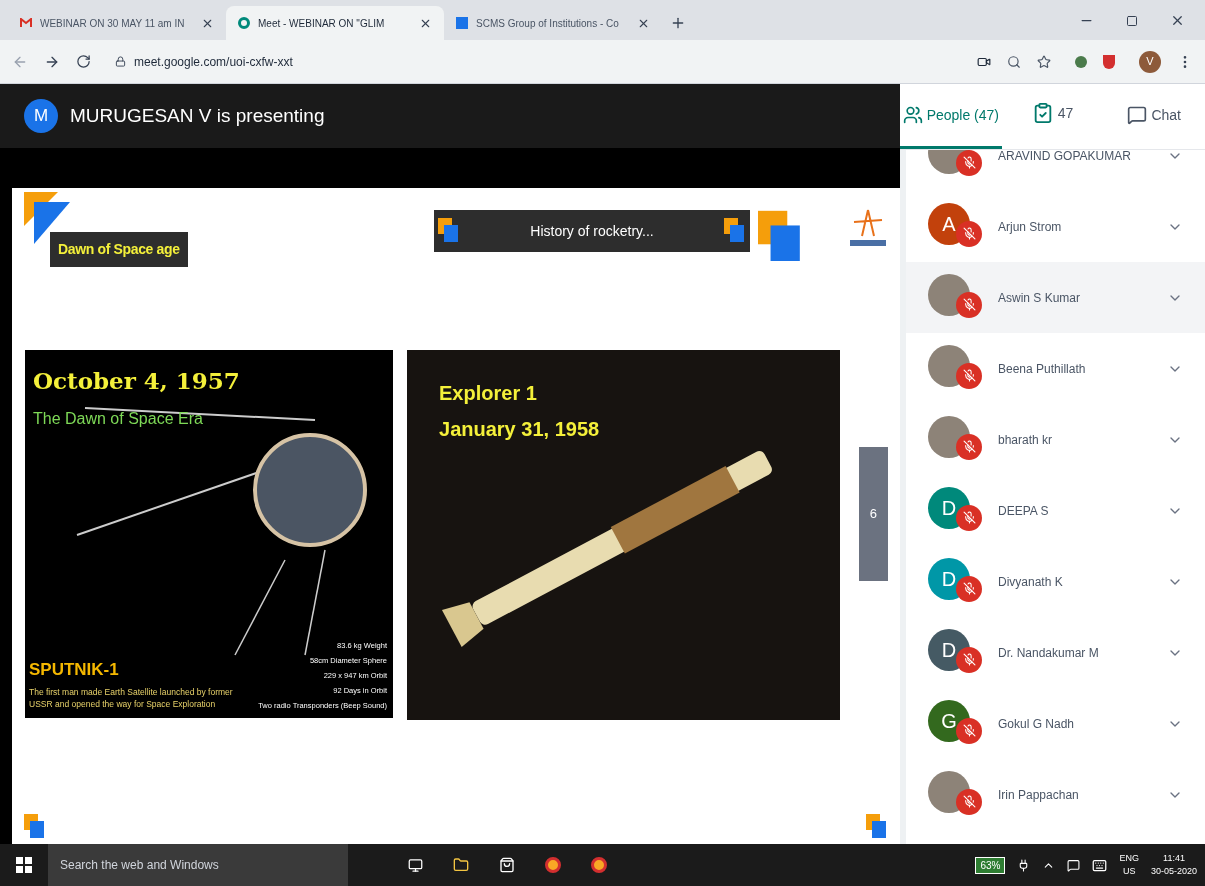  Describe the element at coordinates (1129, 858) in the screenshot. I see `language-text: ENG` at that location.